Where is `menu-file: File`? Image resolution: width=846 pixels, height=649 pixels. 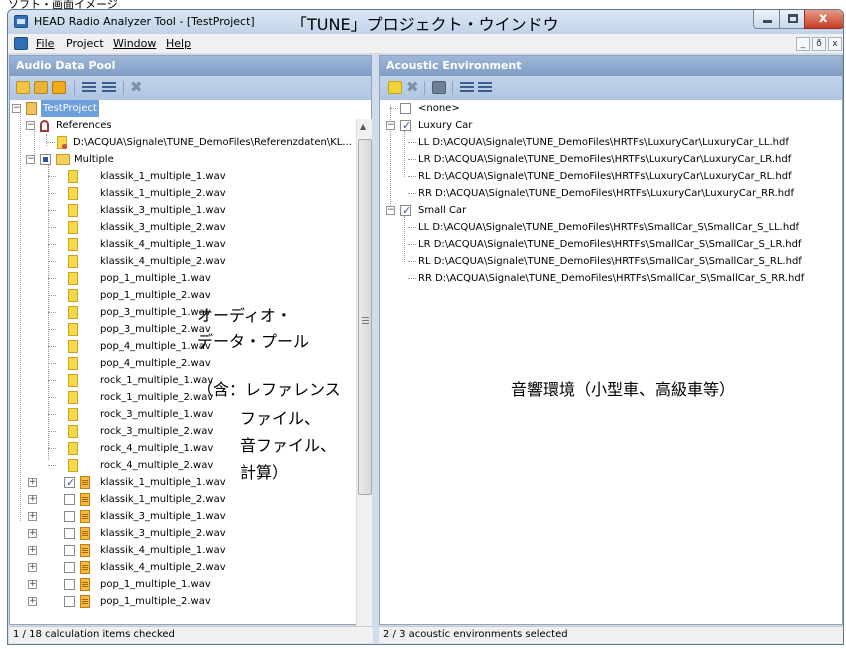
menu-file: File is located at coordinates (45, 43).